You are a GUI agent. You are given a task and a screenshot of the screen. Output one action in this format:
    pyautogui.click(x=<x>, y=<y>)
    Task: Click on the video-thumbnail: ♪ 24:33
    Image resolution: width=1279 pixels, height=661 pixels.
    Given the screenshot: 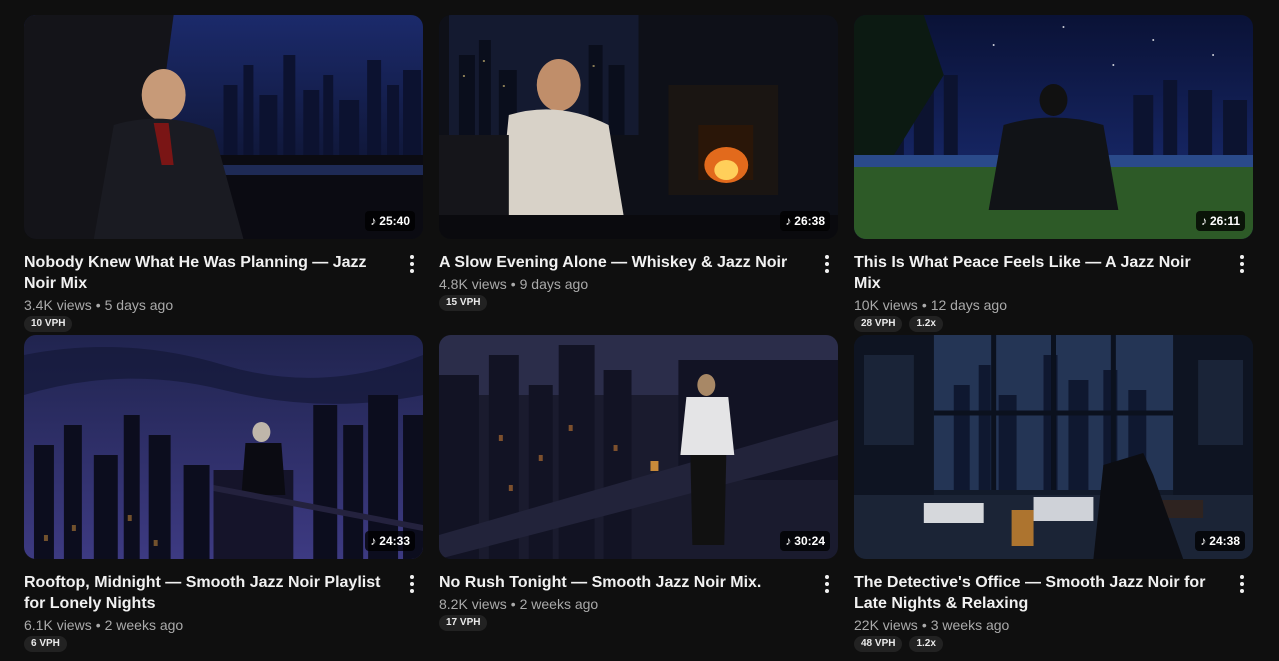 What is the action you would take?
    pyautogui.click(x=223, y=447)
    